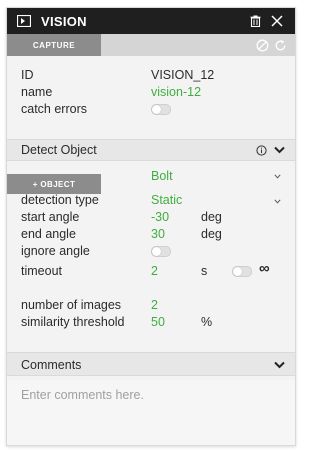 This screenshot has width=320, height=450. Describe the element at coordinates (73, 322) in the screenshot. I see `similarity-threshold-label: similarity threshold` at that location.